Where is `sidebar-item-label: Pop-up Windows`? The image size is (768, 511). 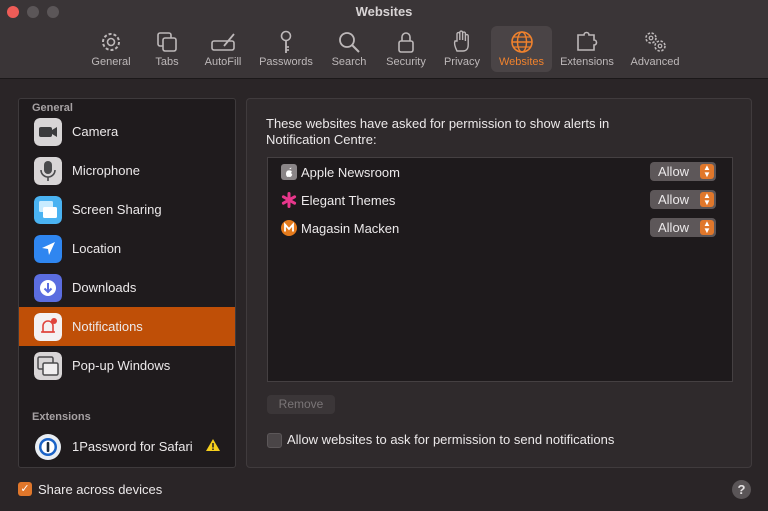
sidebar-item-label: Pop-up Windows is located at coordinates (121, 365).